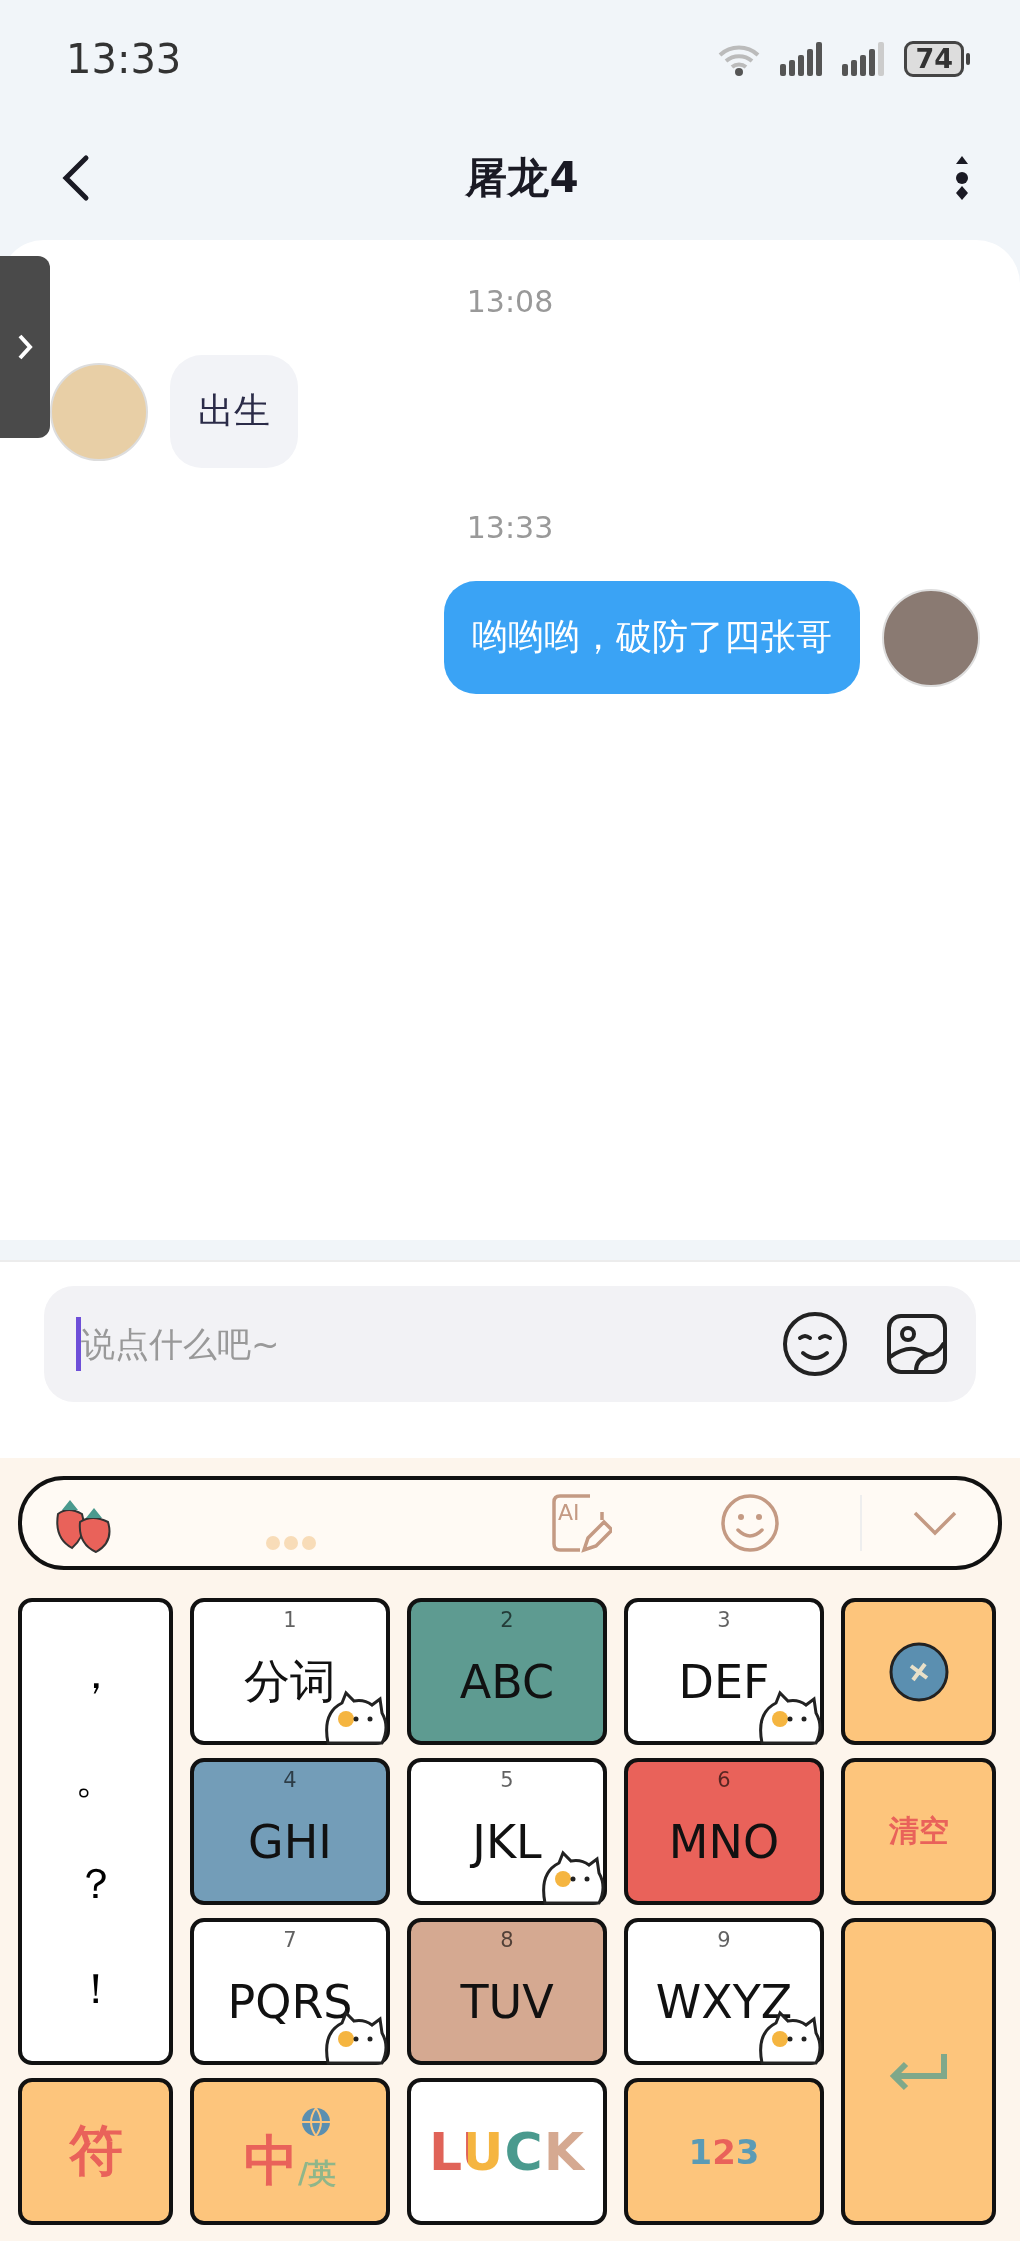  I want to click on donut-key, so click(918, 1671).